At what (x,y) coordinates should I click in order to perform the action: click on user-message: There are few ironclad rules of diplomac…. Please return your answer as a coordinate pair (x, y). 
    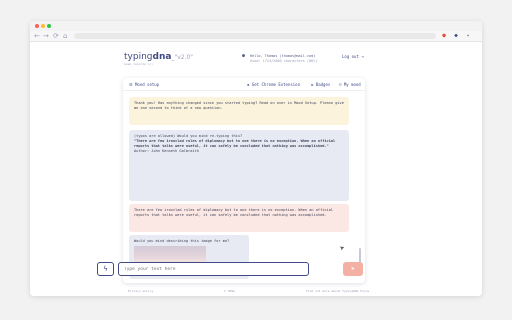
    Looking at the image, I should click on (239, 218).